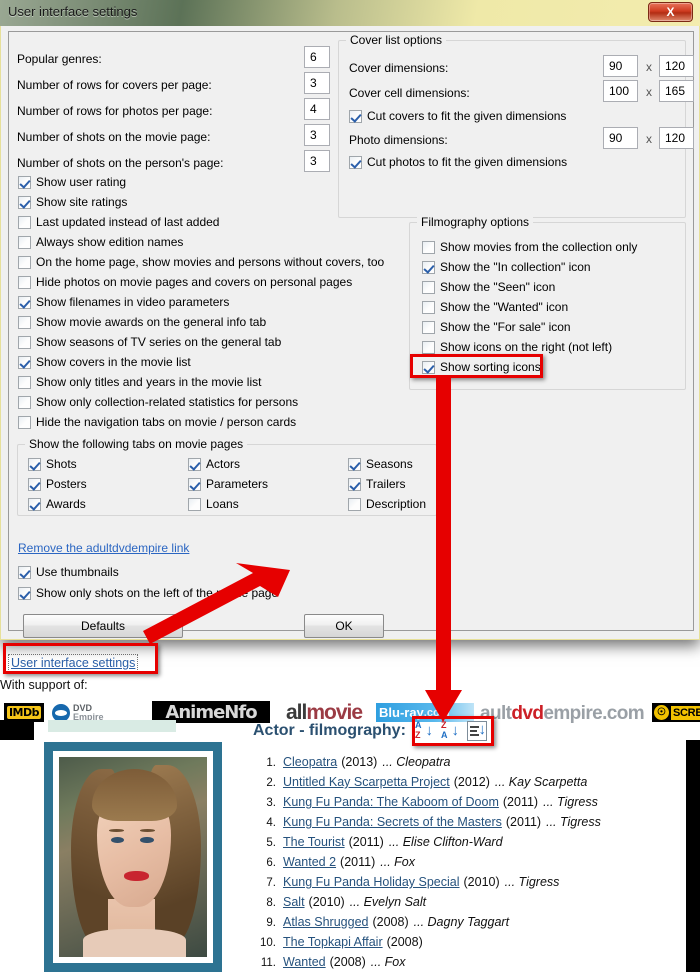  I want to click on checkbox-label: Shots, so click(61, 464).